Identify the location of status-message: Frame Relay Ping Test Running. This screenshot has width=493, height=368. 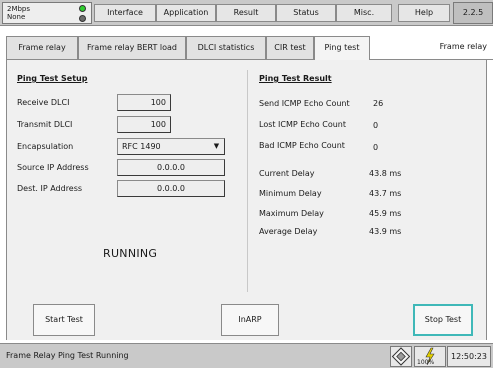
(67, 355).